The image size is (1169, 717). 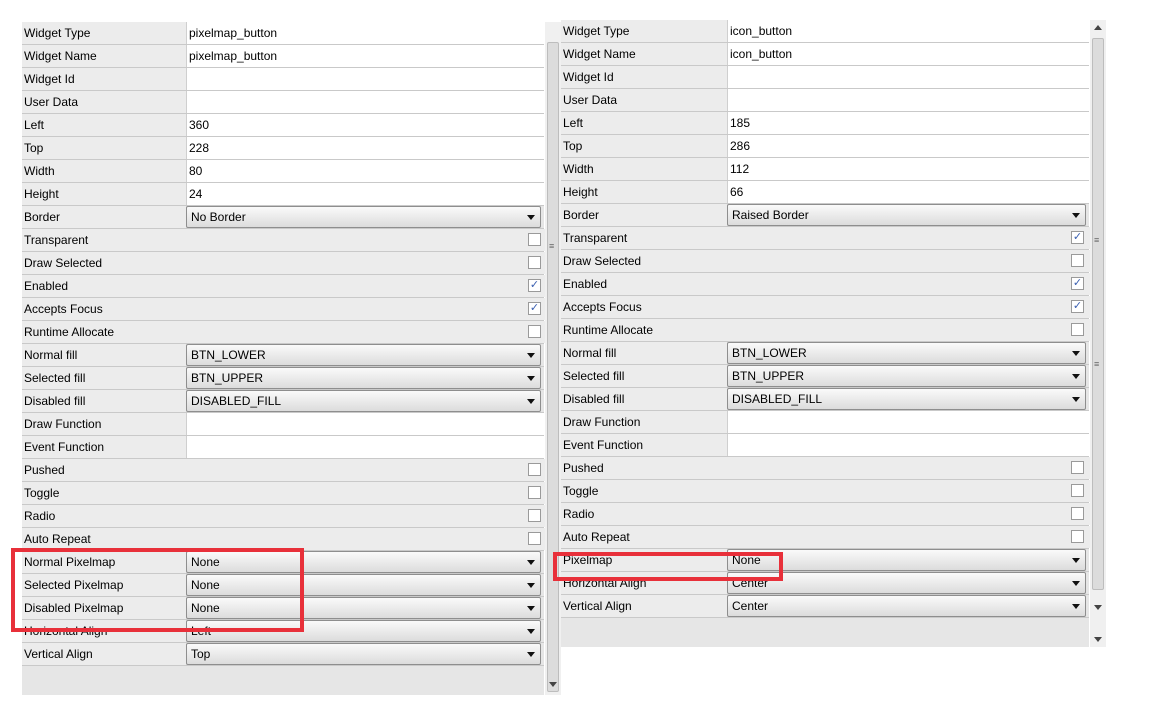 What do you see at coordinates (906, 606) in the screenshot?
I see `vertical-align-dropdown: Center` at bounding box center [906, 606].